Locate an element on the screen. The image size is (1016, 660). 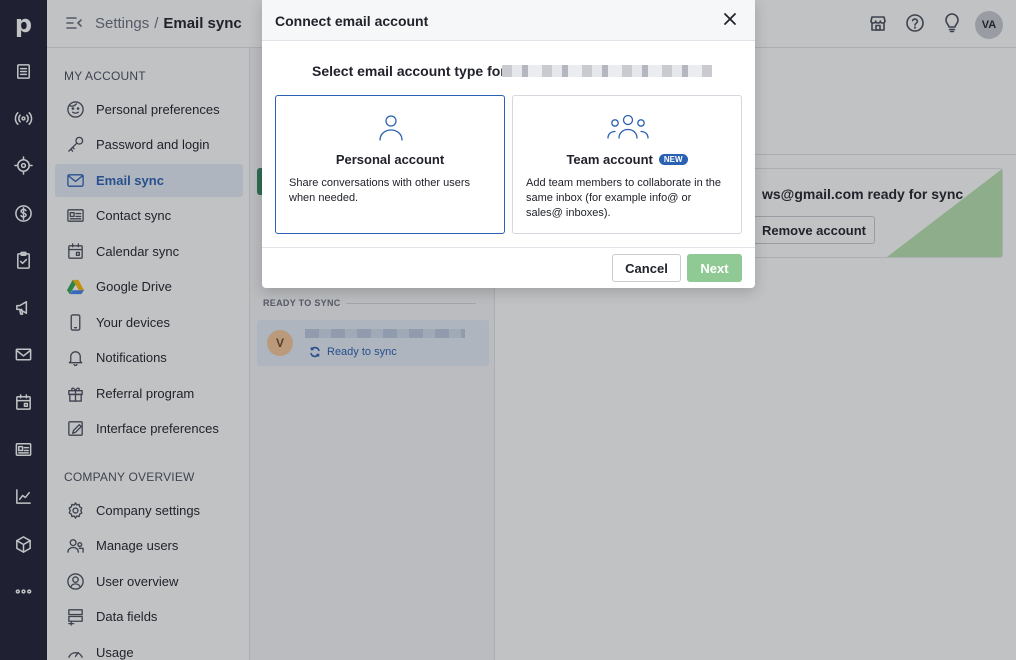
redacted-email is located at coordinates (607, 71).